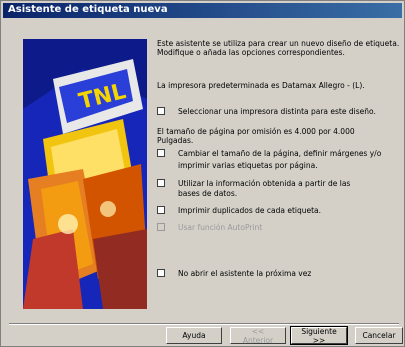 This screenshot has height=347, width=405. I want to click on cancel-button: Cancelar, so click(379, 335).